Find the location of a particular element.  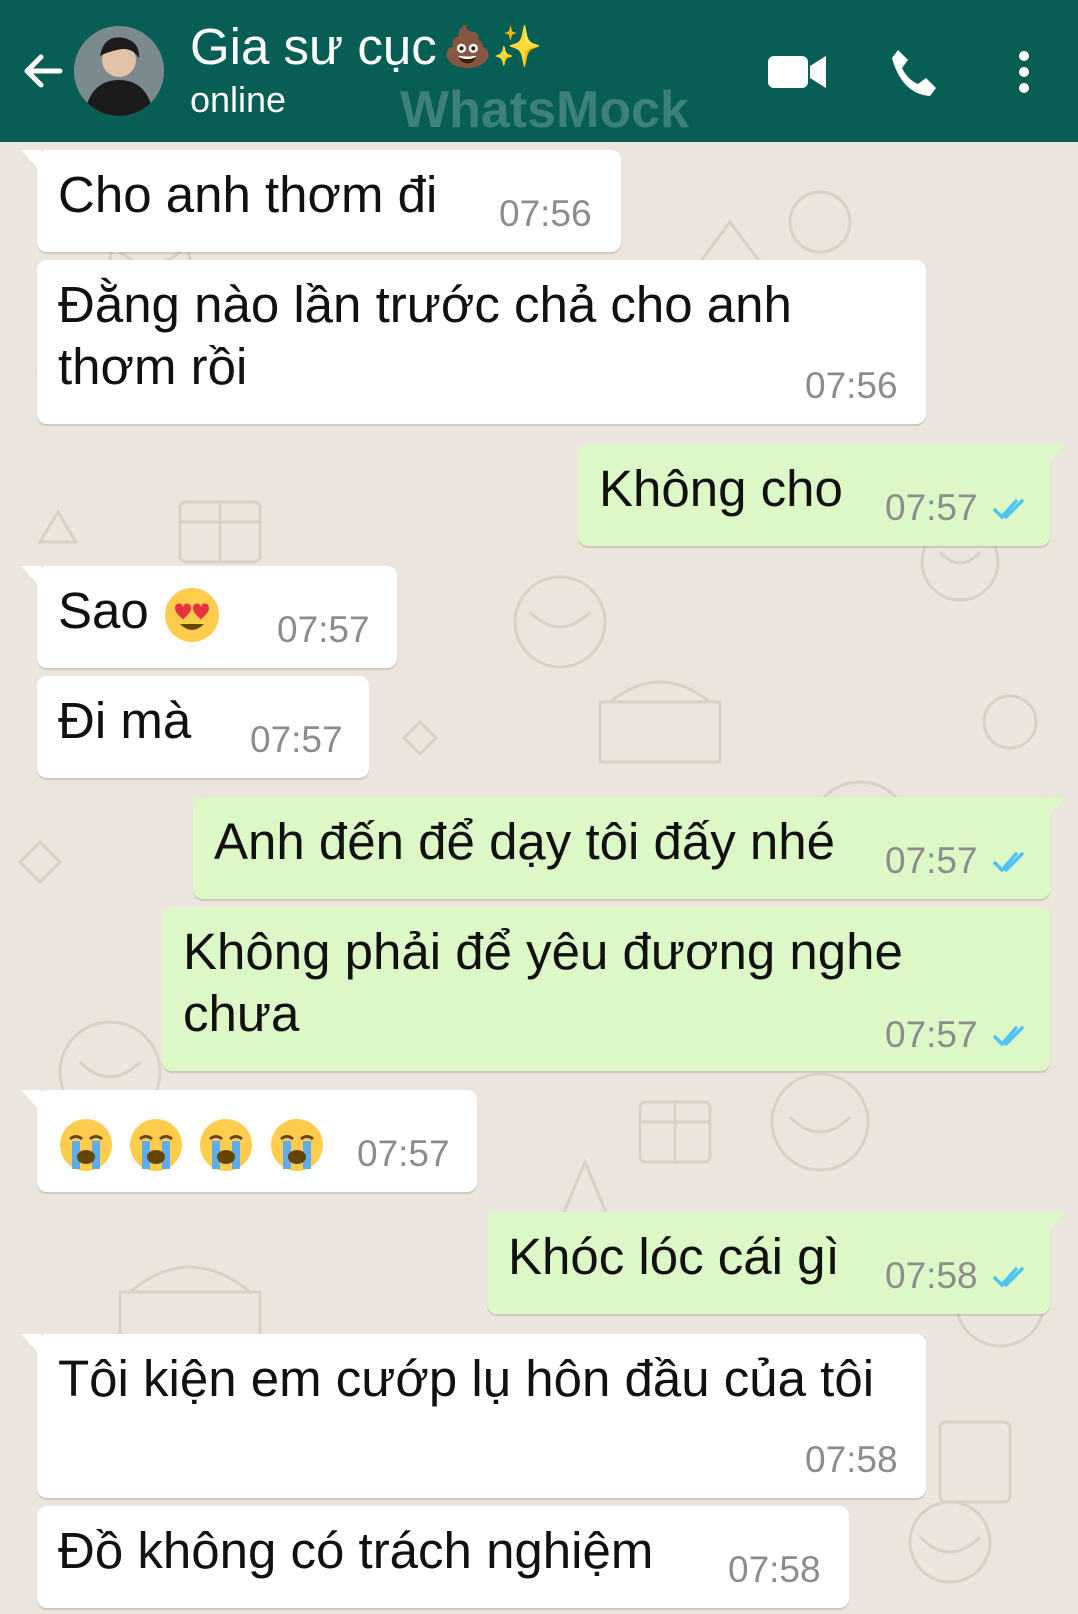

message-outgoing: Khóc lóc cái gì 07:58 is located at coordinates (776, 1263).